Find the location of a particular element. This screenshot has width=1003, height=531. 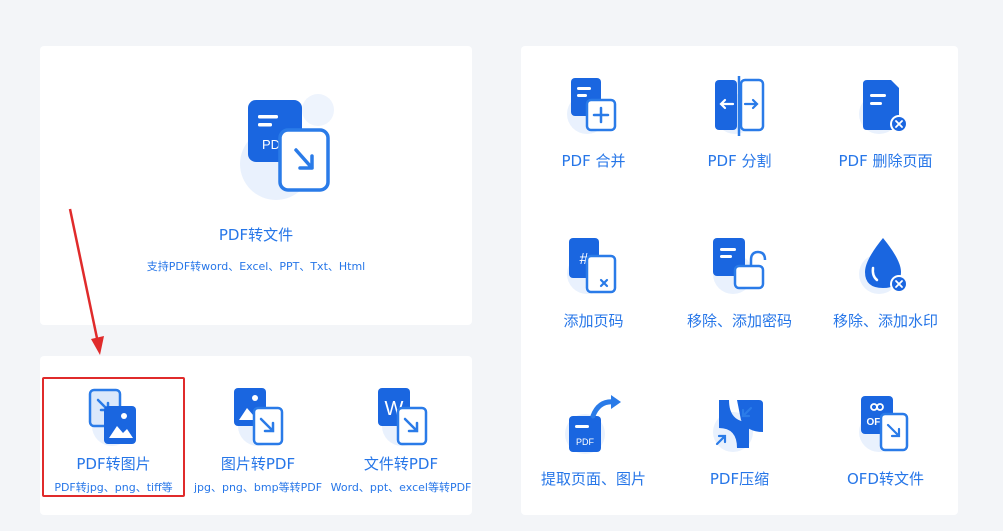

tool-label: 文件转PDF is located at coordinates (401, 464).